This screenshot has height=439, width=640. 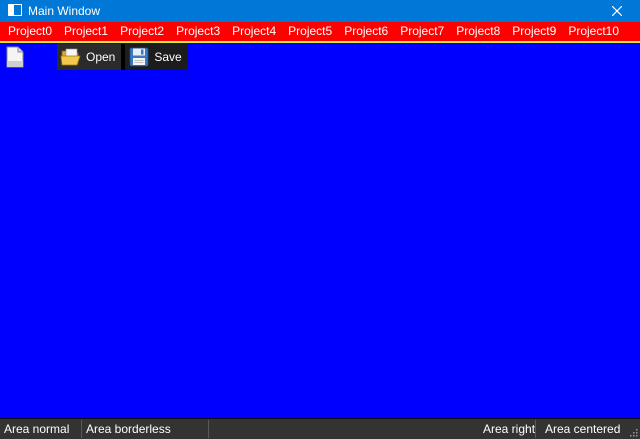 I want to click on document-icon, so click(x=15, y=57).